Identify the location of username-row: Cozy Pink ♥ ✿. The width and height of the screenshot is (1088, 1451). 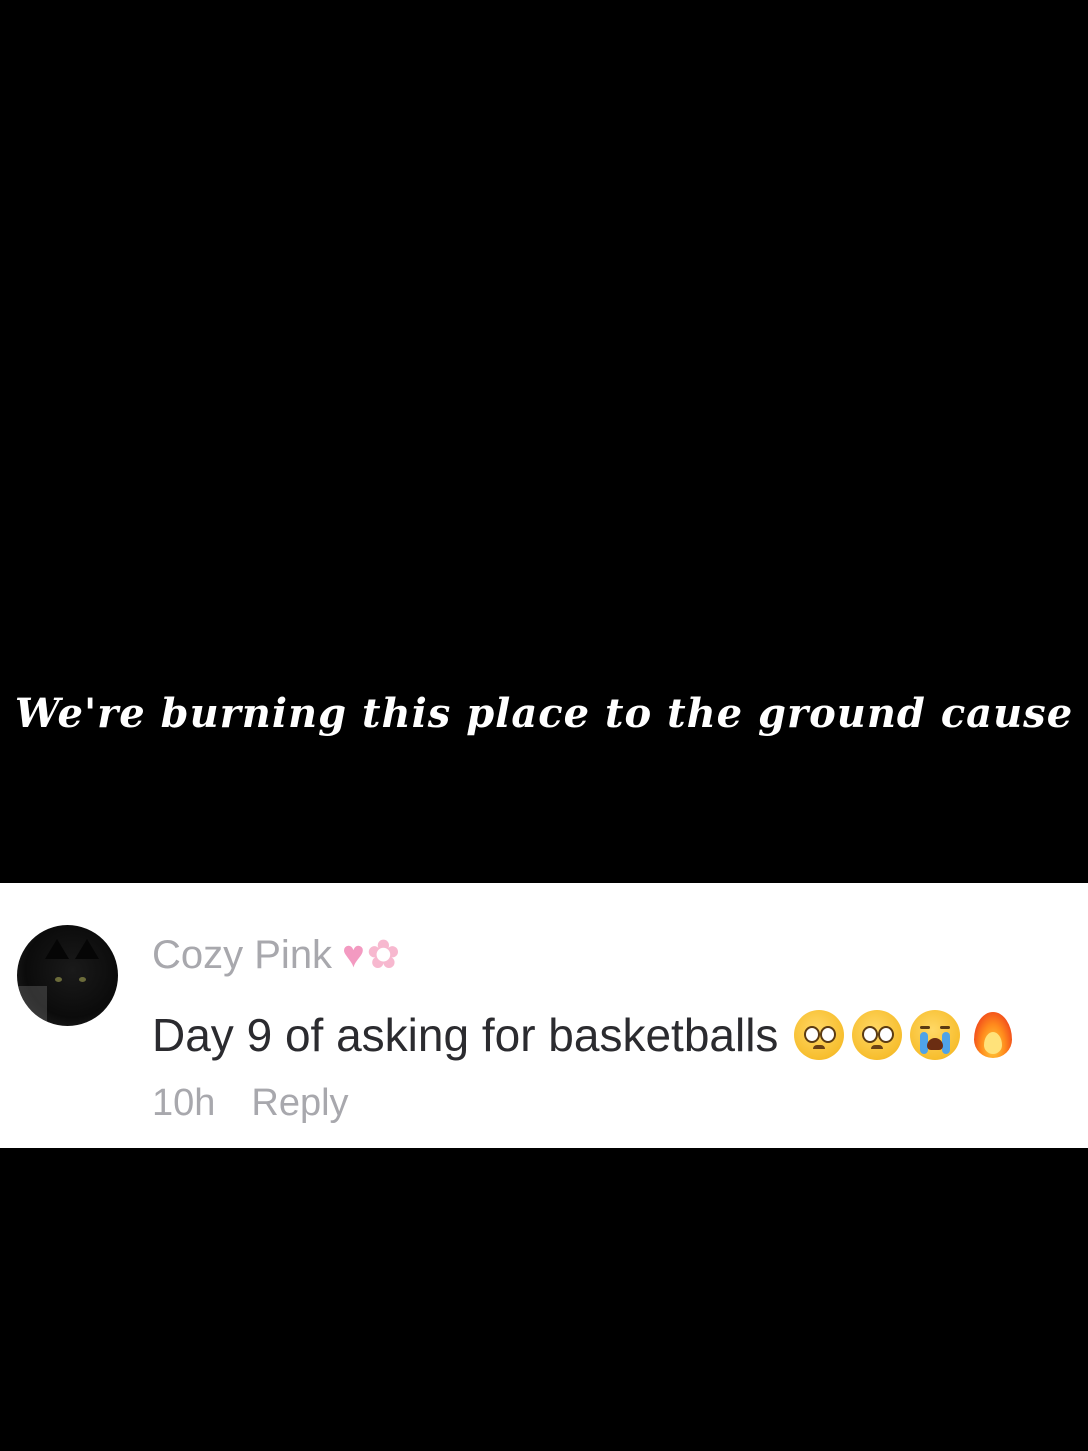
(276, 955).